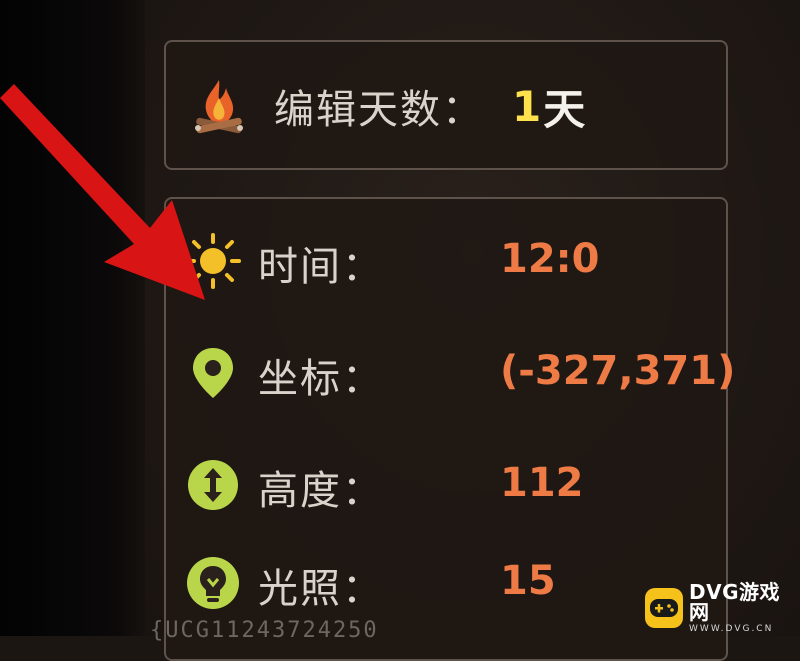  Describe the element at coordinates (444, 260) in the screenshot. I see `stat-row-time: 时间： 12:0` at that location.